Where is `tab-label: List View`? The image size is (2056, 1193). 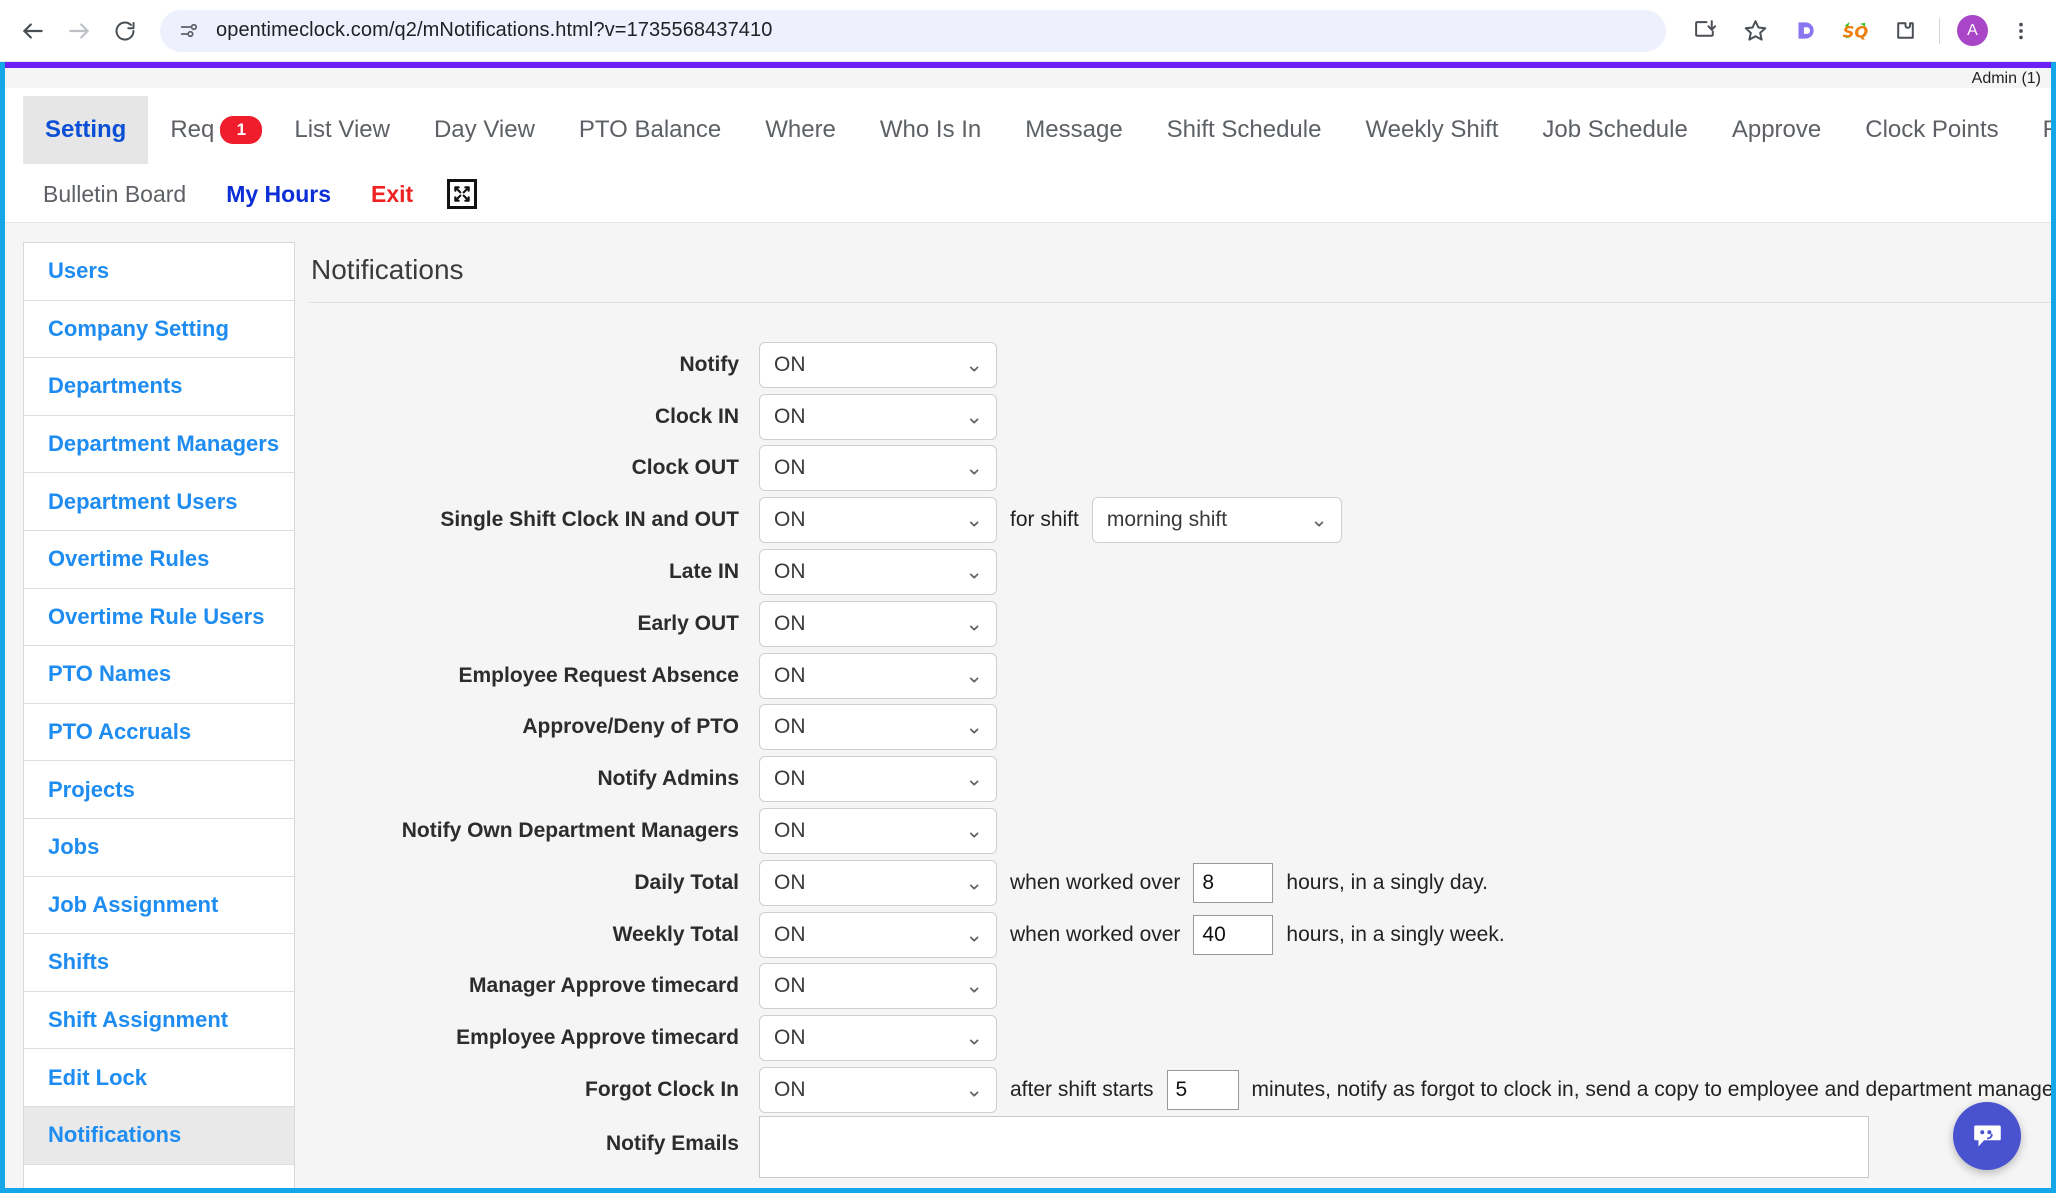 tab-label: List View is located at coordinates (342, 129).